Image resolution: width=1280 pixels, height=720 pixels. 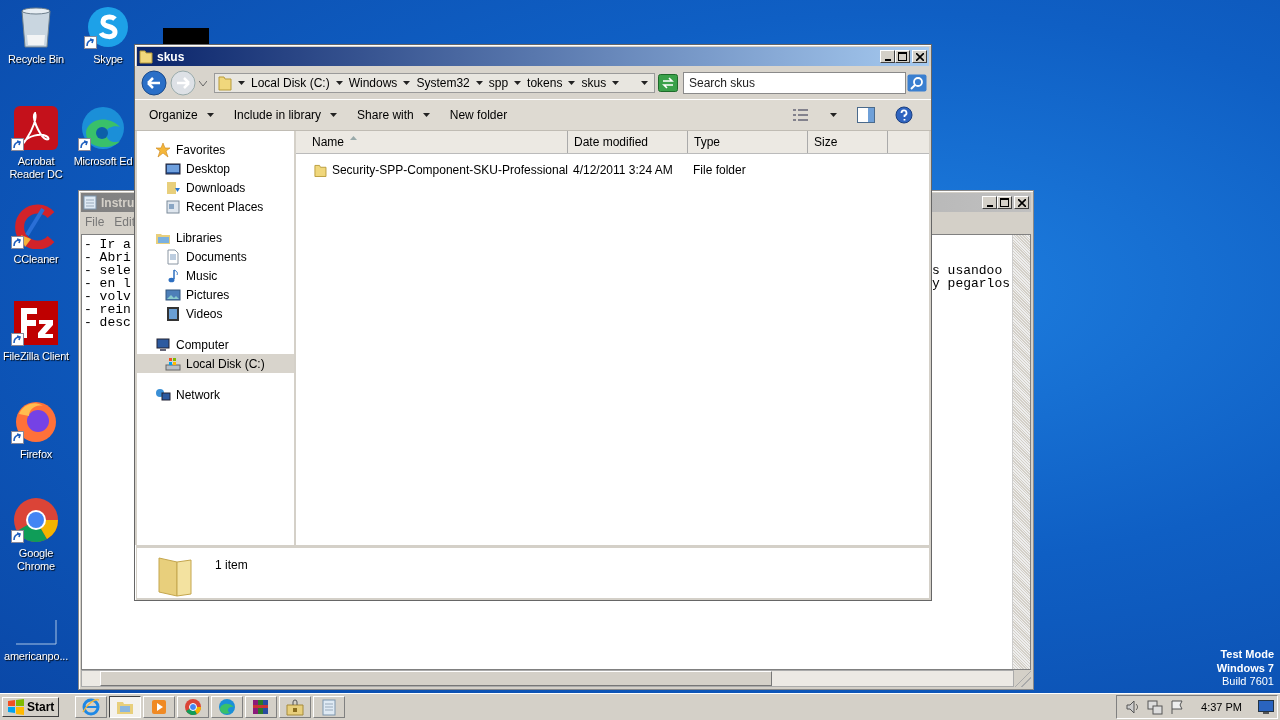 What do you see at coordinates (36, 454) in the screenshot?
I see `shortcut-label: Firefox` at bounding box center [36, 454].